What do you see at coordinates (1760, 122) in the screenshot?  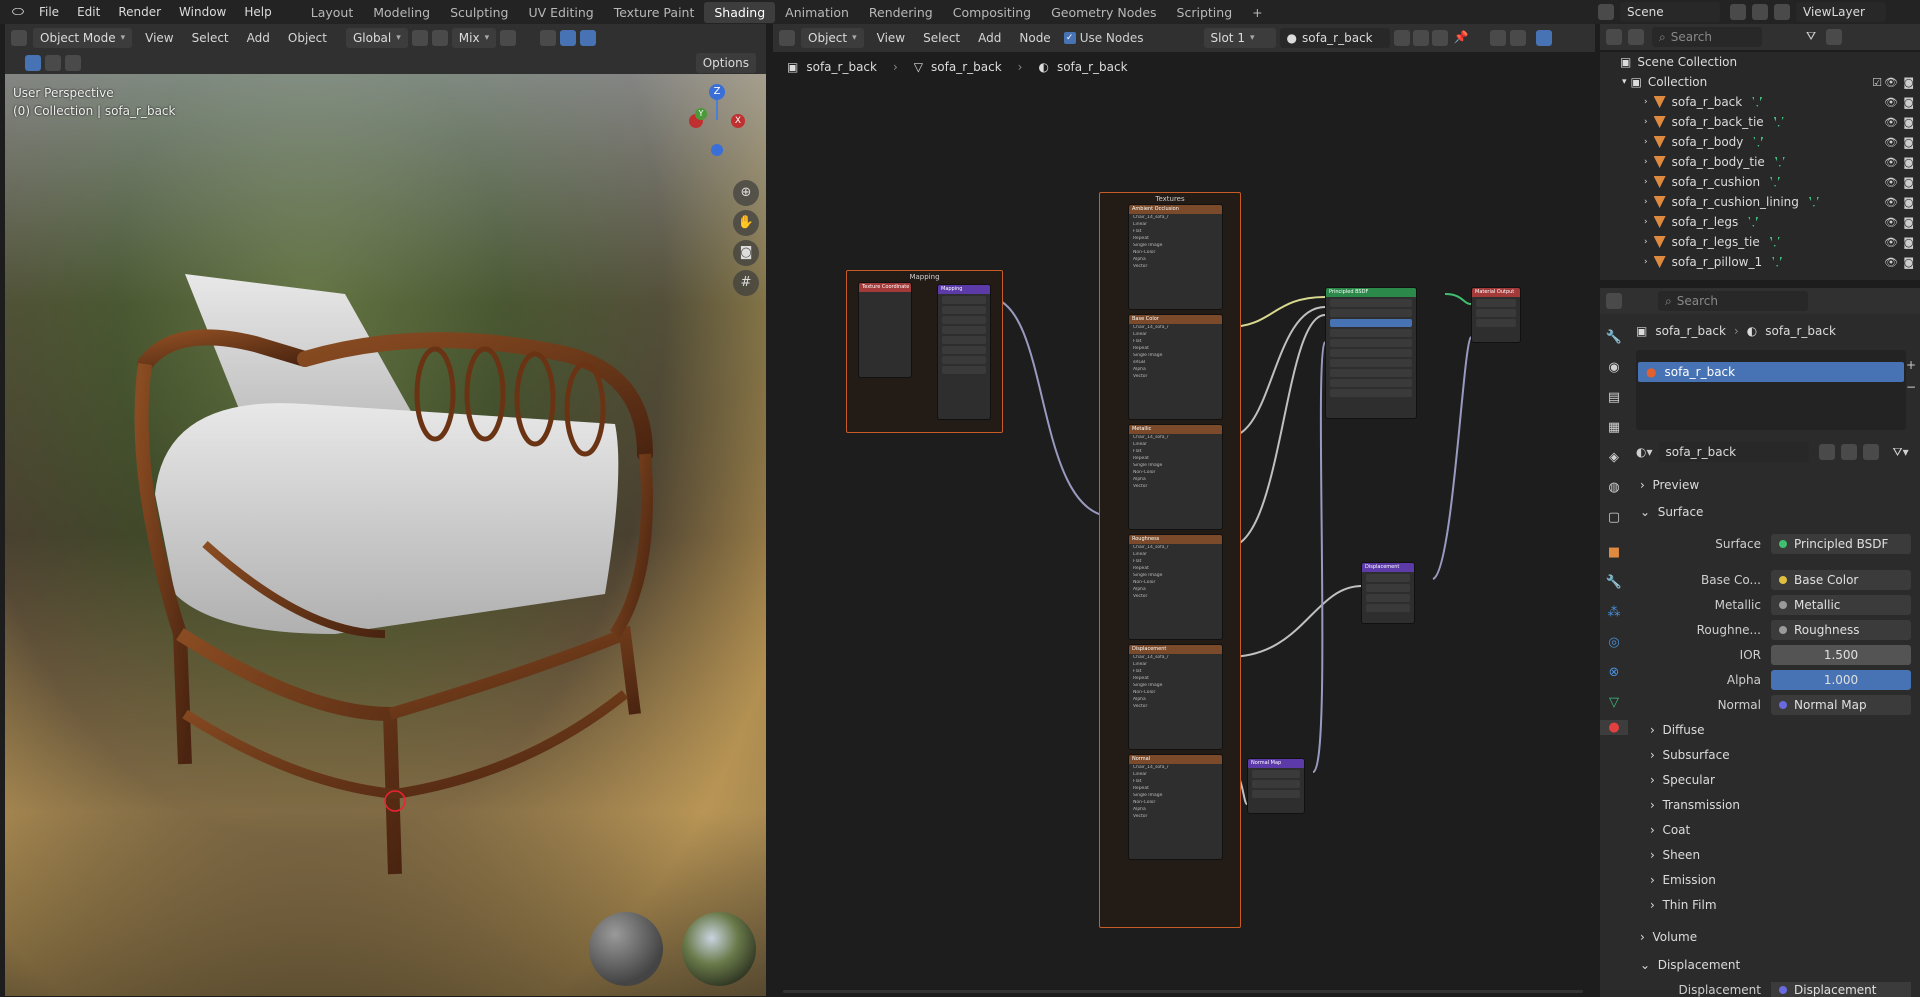 I see `outliner-item: › sofa_r_back_tie 👁 ◙` at bounding box center [1760, 122].